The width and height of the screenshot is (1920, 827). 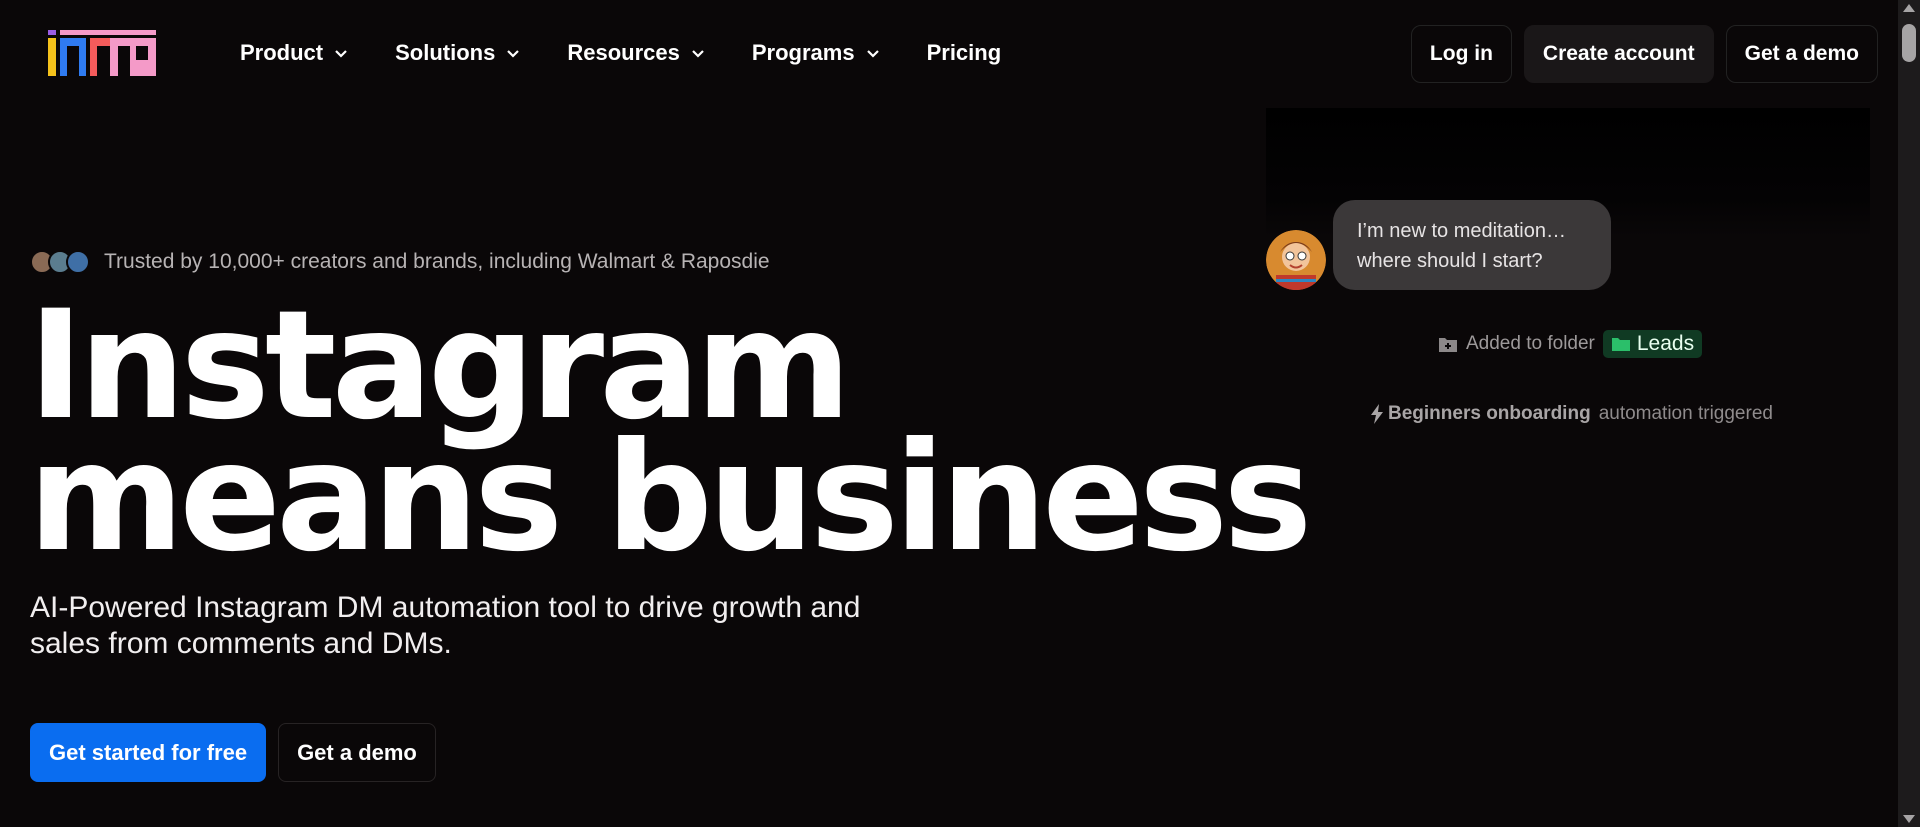 I want to click on nav-resources-label: Resources, so click(x=623, y=52).